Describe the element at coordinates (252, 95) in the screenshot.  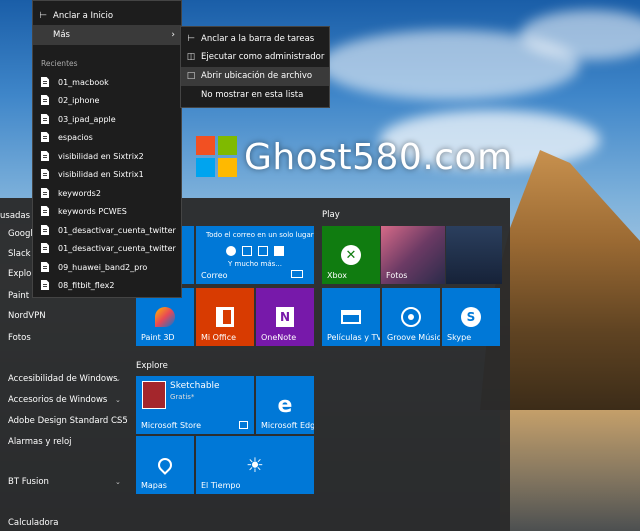
I see `submenu-label: No mostrar en esta lista` at that location.